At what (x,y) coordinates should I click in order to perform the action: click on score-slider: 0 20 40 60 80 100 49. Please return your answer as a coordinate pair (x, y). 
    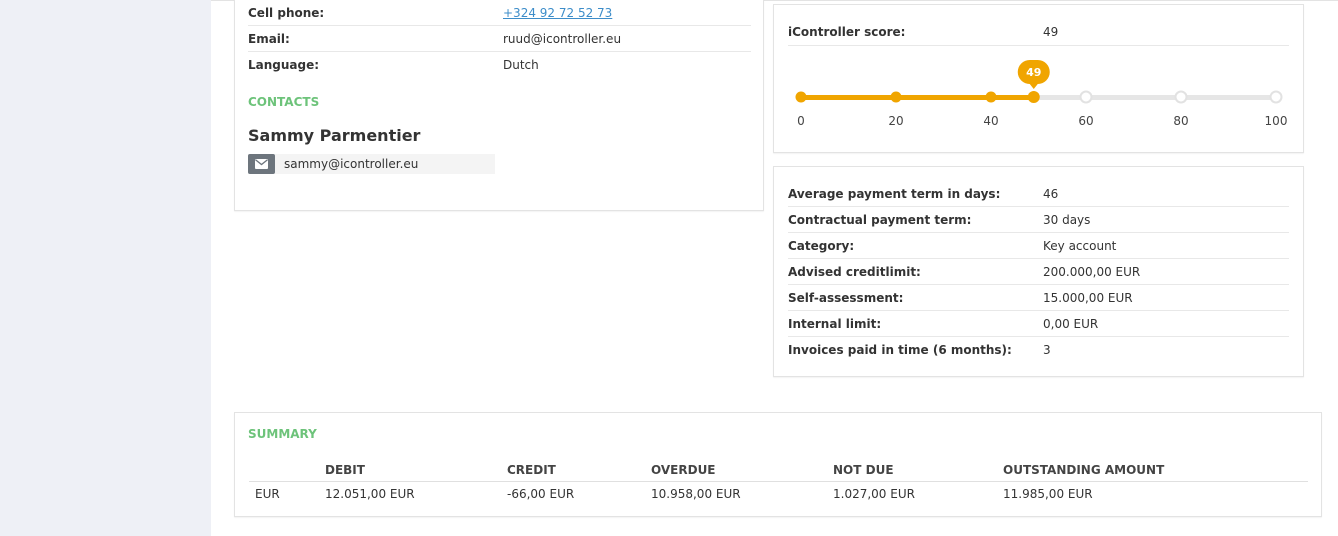
    Looking at the image, I should click on (1041, 94).